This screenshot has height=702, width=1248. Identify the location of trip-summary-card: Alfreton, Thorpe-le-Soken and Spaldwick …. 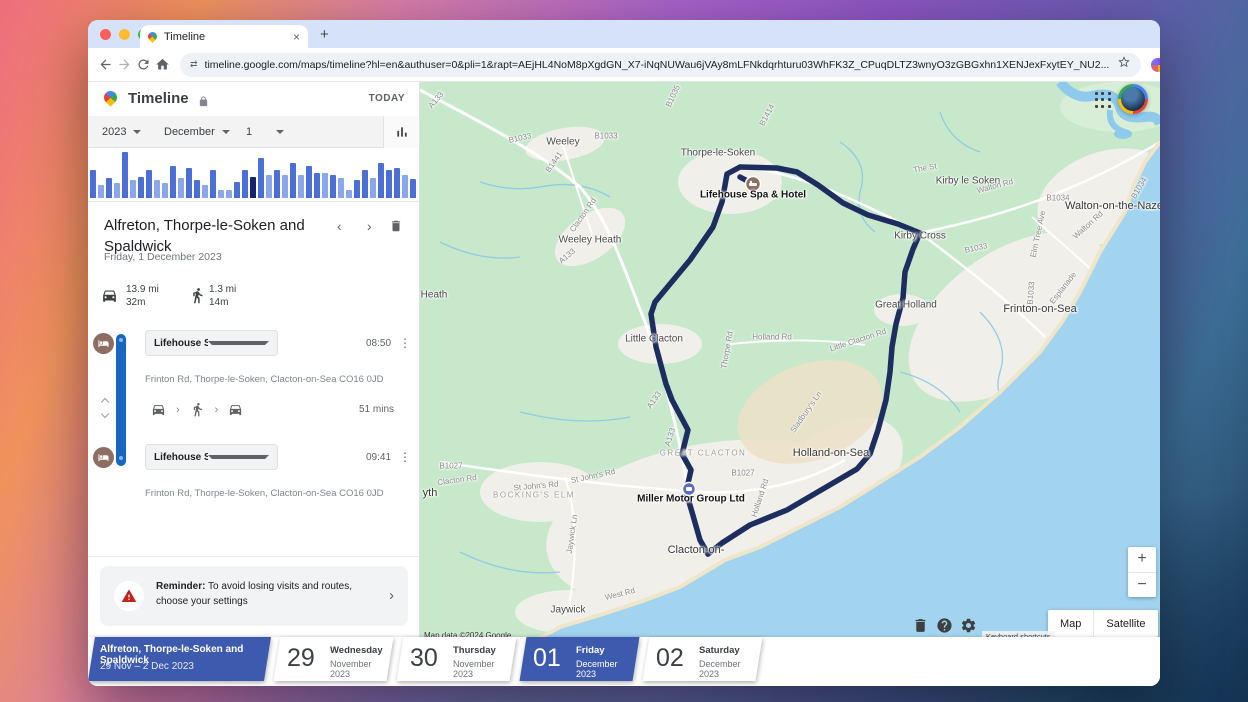
(179, 659).